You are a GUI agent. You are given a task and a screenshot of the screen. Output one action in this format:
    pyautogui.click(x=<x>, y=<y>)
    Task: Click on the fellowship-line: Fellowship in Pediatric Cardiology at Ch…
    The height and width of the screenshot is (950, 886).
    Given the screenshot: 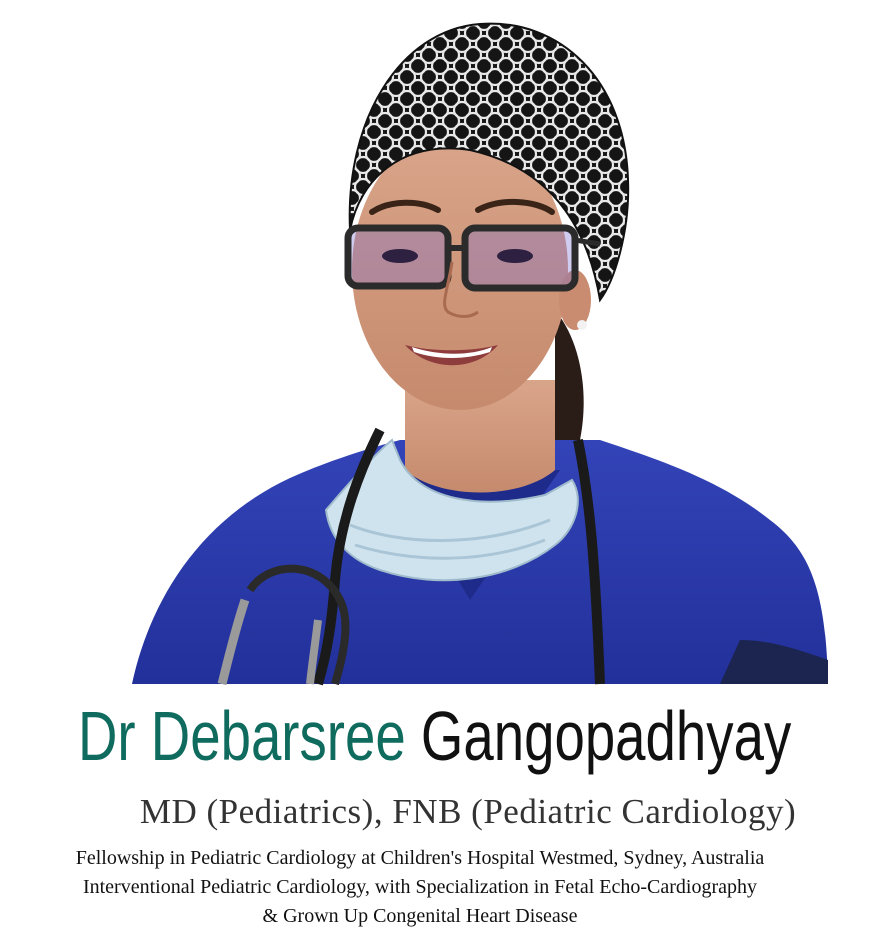 What is the action you would take?
    pyautogui.click(x=420, y=858)
    